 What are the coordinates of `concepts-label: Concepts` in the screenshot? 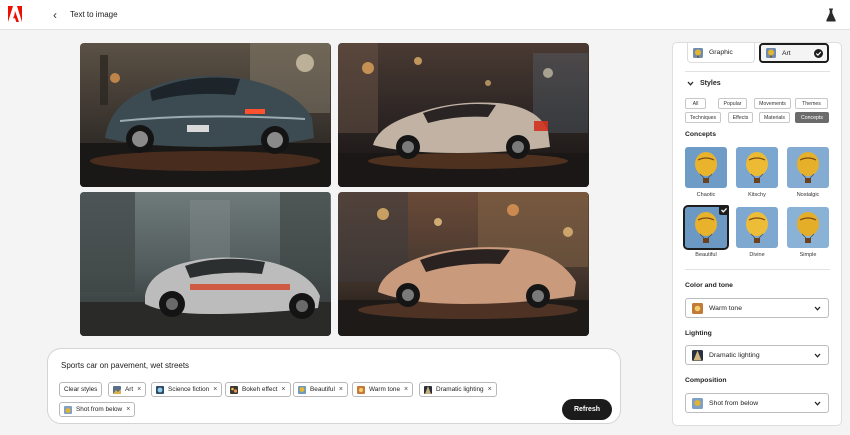 It's located at (700, 134).